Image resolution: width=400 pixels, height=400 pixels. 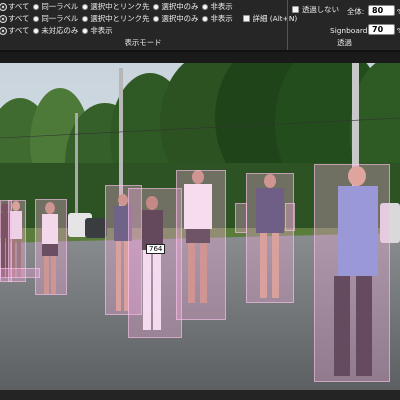 I want to click on no-transparency-option: 透過しない, so click(x=315, y=9).